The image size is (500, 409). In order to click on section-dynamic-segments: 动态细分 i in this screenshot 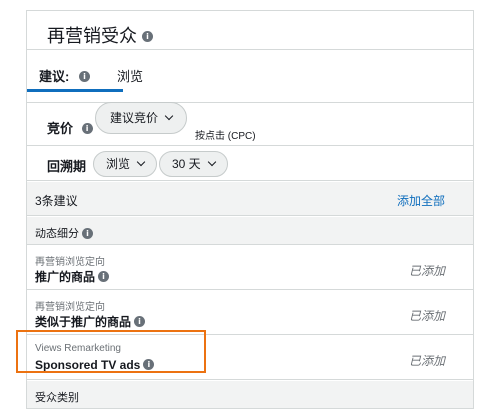, I will do `click(250, 231)`.